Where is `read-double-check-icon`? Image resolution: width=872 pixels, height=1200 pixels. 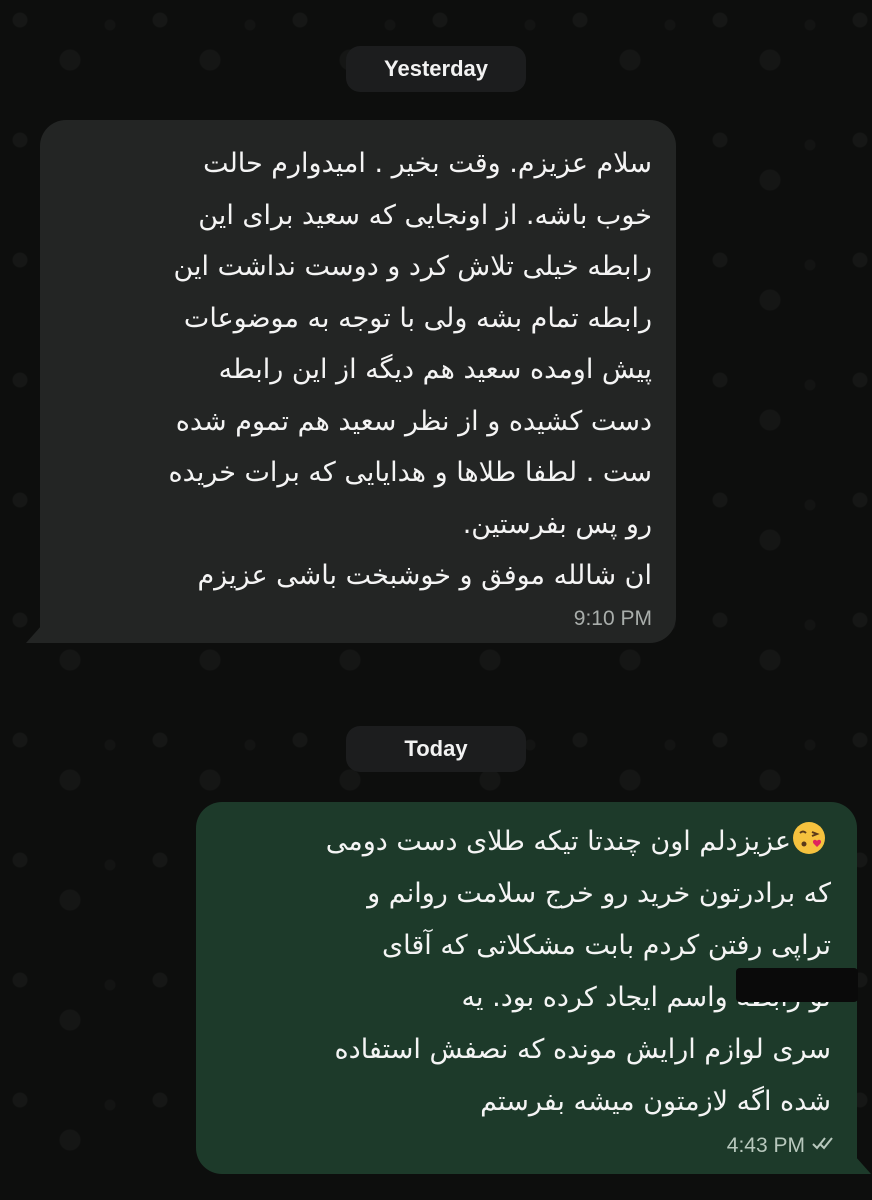
read-double-check-icon is located at coordinates (823, 1146).